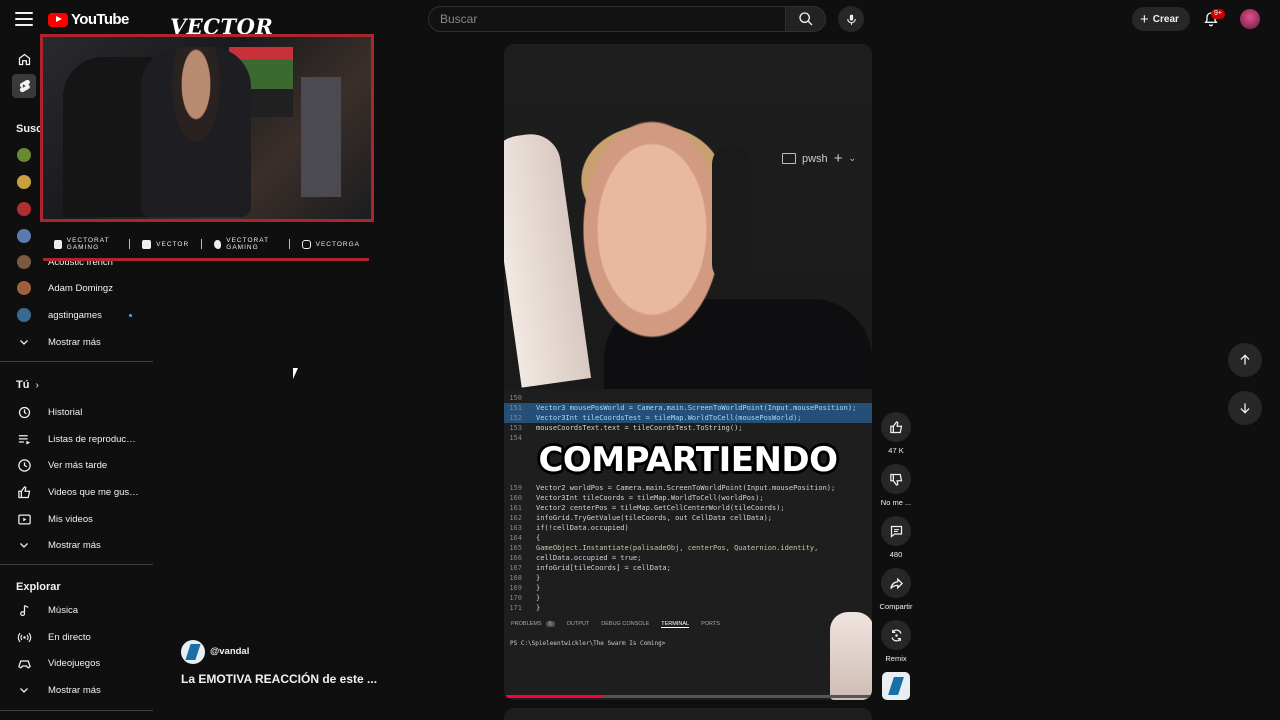  I want to click on sidebar-item-gaming: Videojuegos, so click(76, 663).